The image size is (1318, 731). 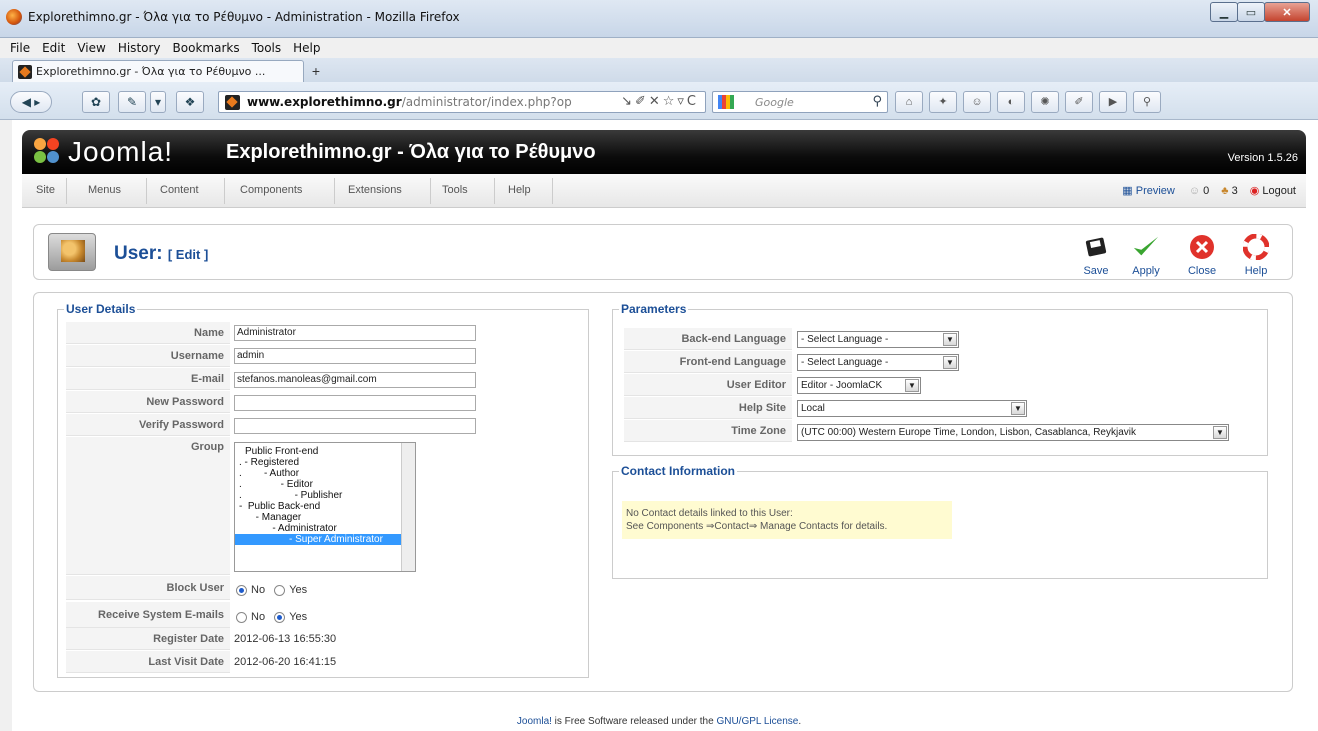 I want to click on url-tools-icons: ↘✐✕☆▿C, so click(x=660, y=101).